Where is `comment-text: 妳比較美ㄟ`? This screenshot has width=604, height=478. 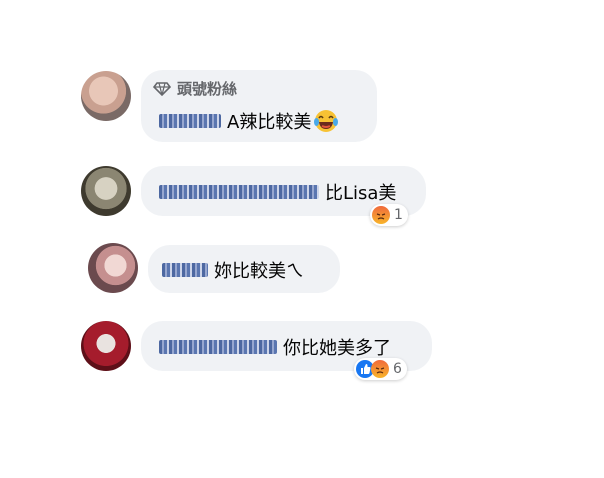
comment-text: 妳比較美ㄟ is located at coordinates (259, 271).